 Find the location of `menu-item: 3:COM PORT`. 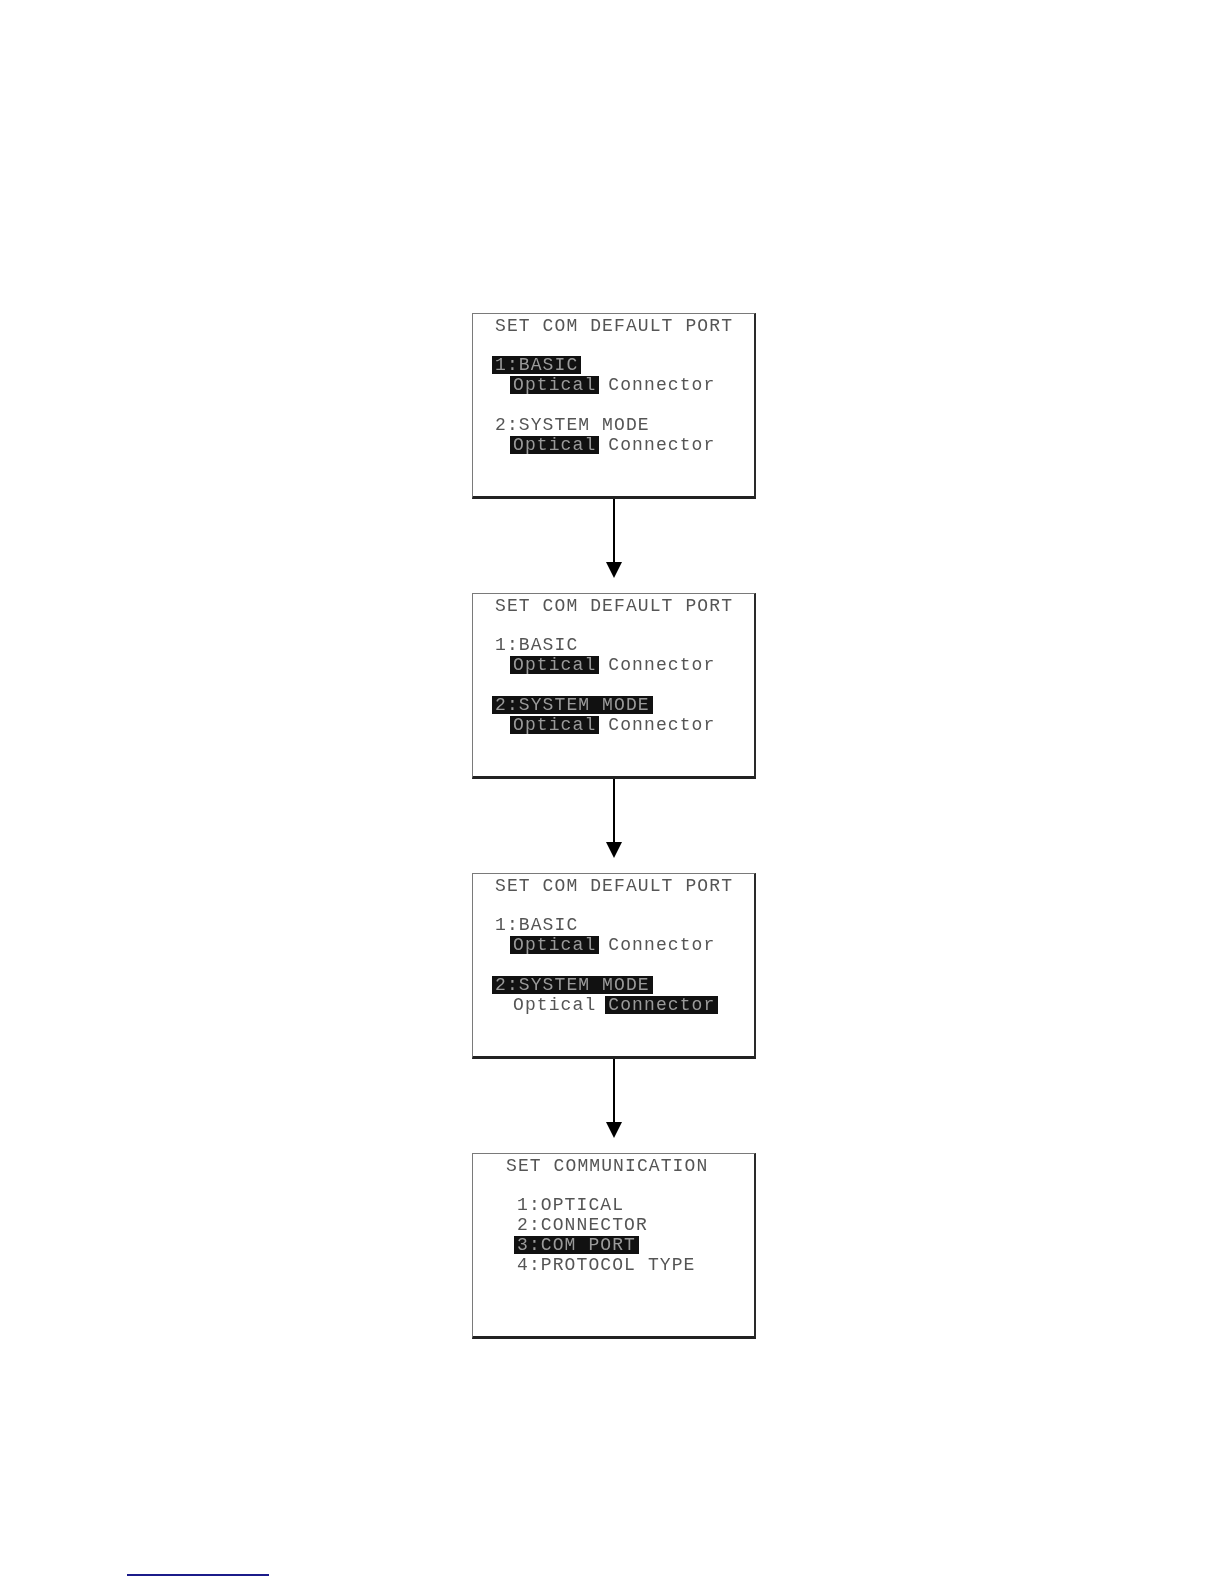

menu-item: 3:COM PORT is located at coordinates (577, 1245).